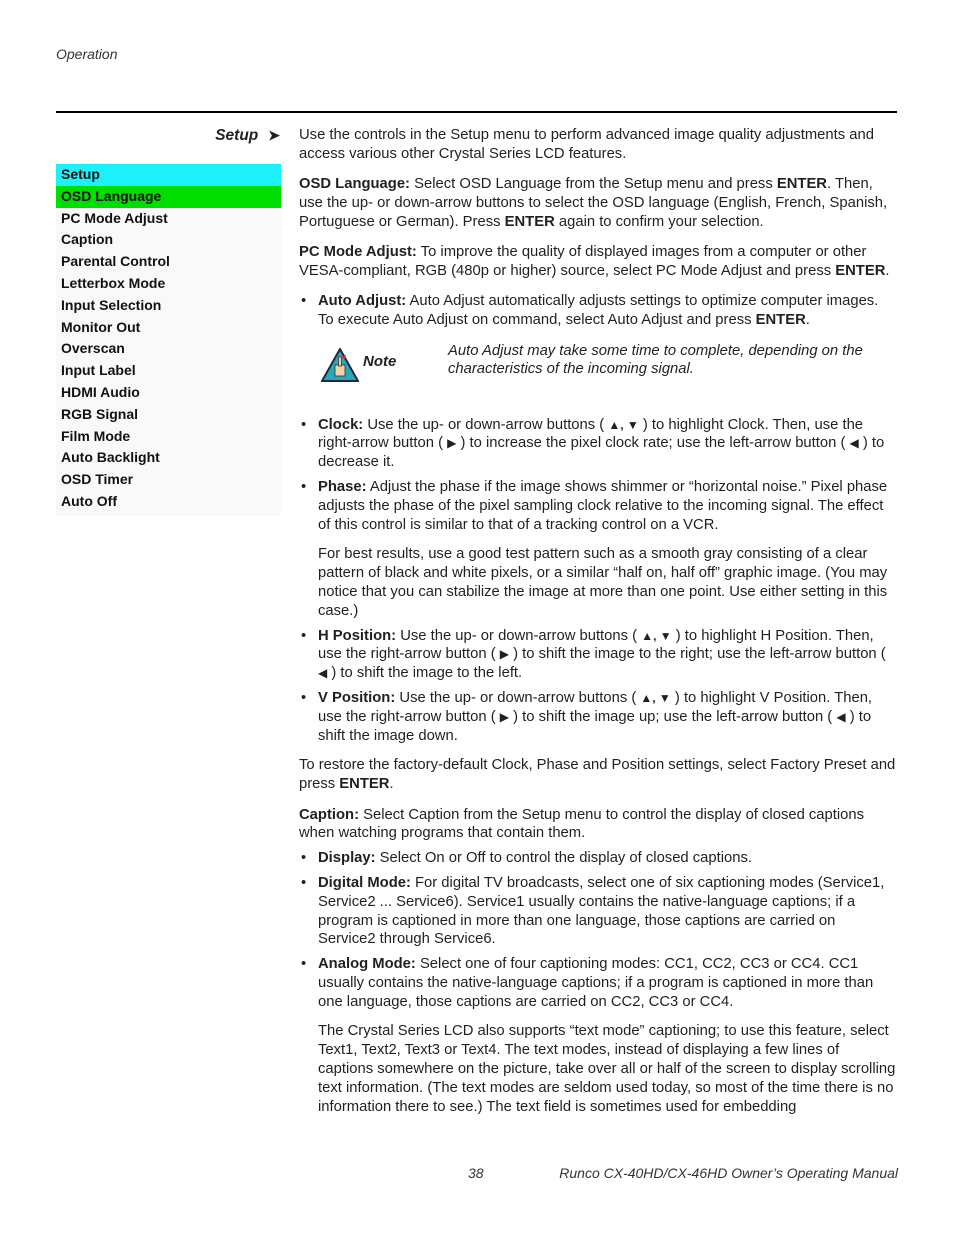 The image size is (954, 1235). I want to click on text: again to confirm your selection., so click(659, 221).